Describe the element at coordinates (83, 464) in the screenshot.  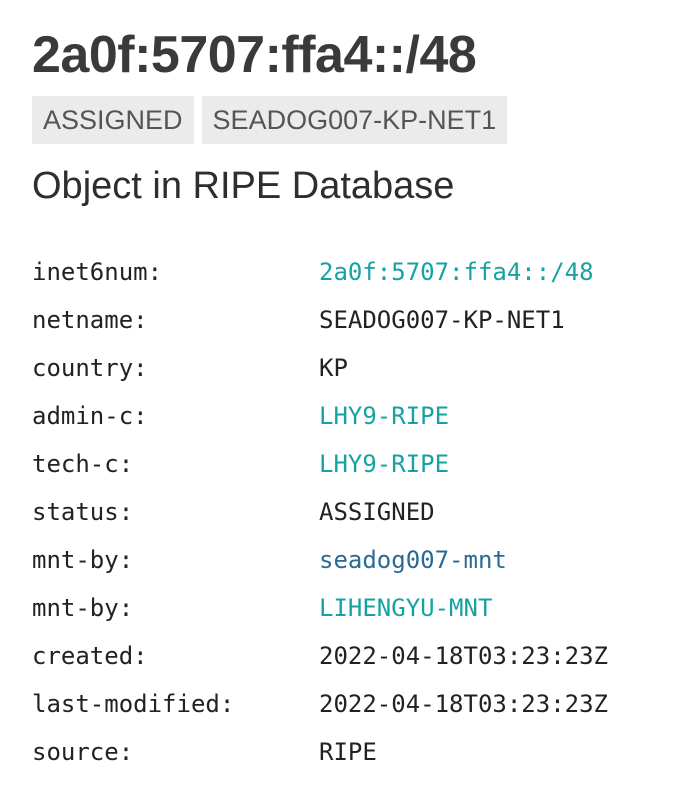
I see `record-key: tech-c:` at that location.